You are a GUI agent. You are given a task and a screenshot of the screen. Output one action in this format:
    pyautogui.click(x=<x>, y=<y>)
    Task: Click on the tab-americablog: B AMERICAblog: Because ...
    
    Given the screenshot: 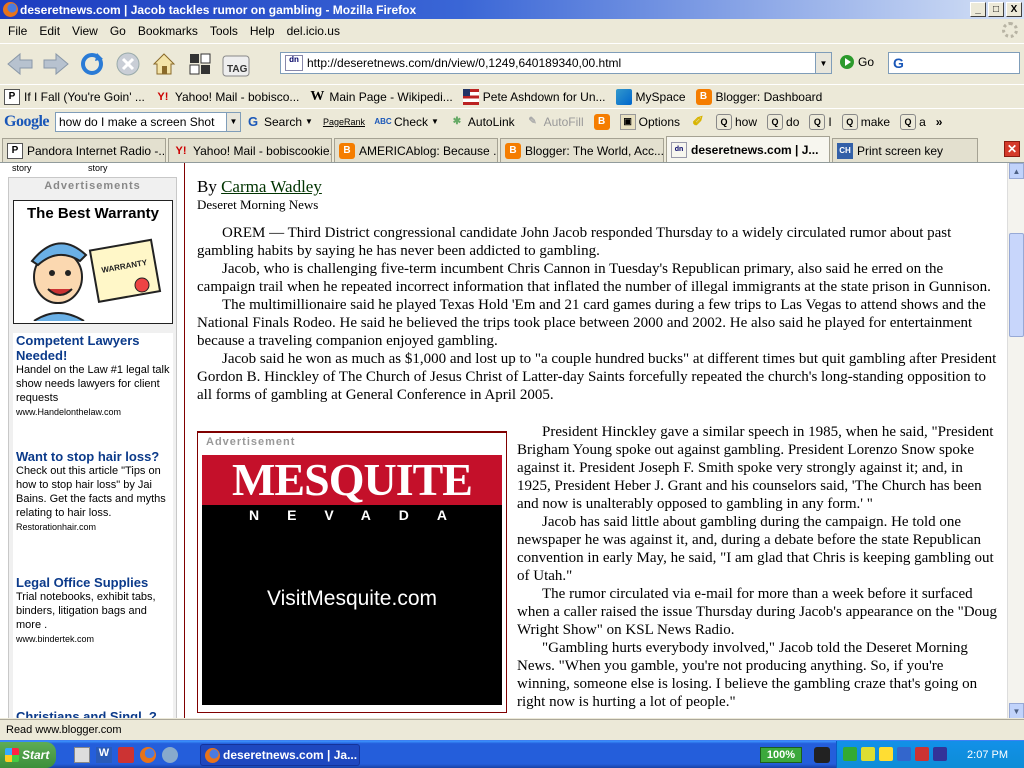 What is the action you would take?
    pyautogui.click(x=416, y=150)
    